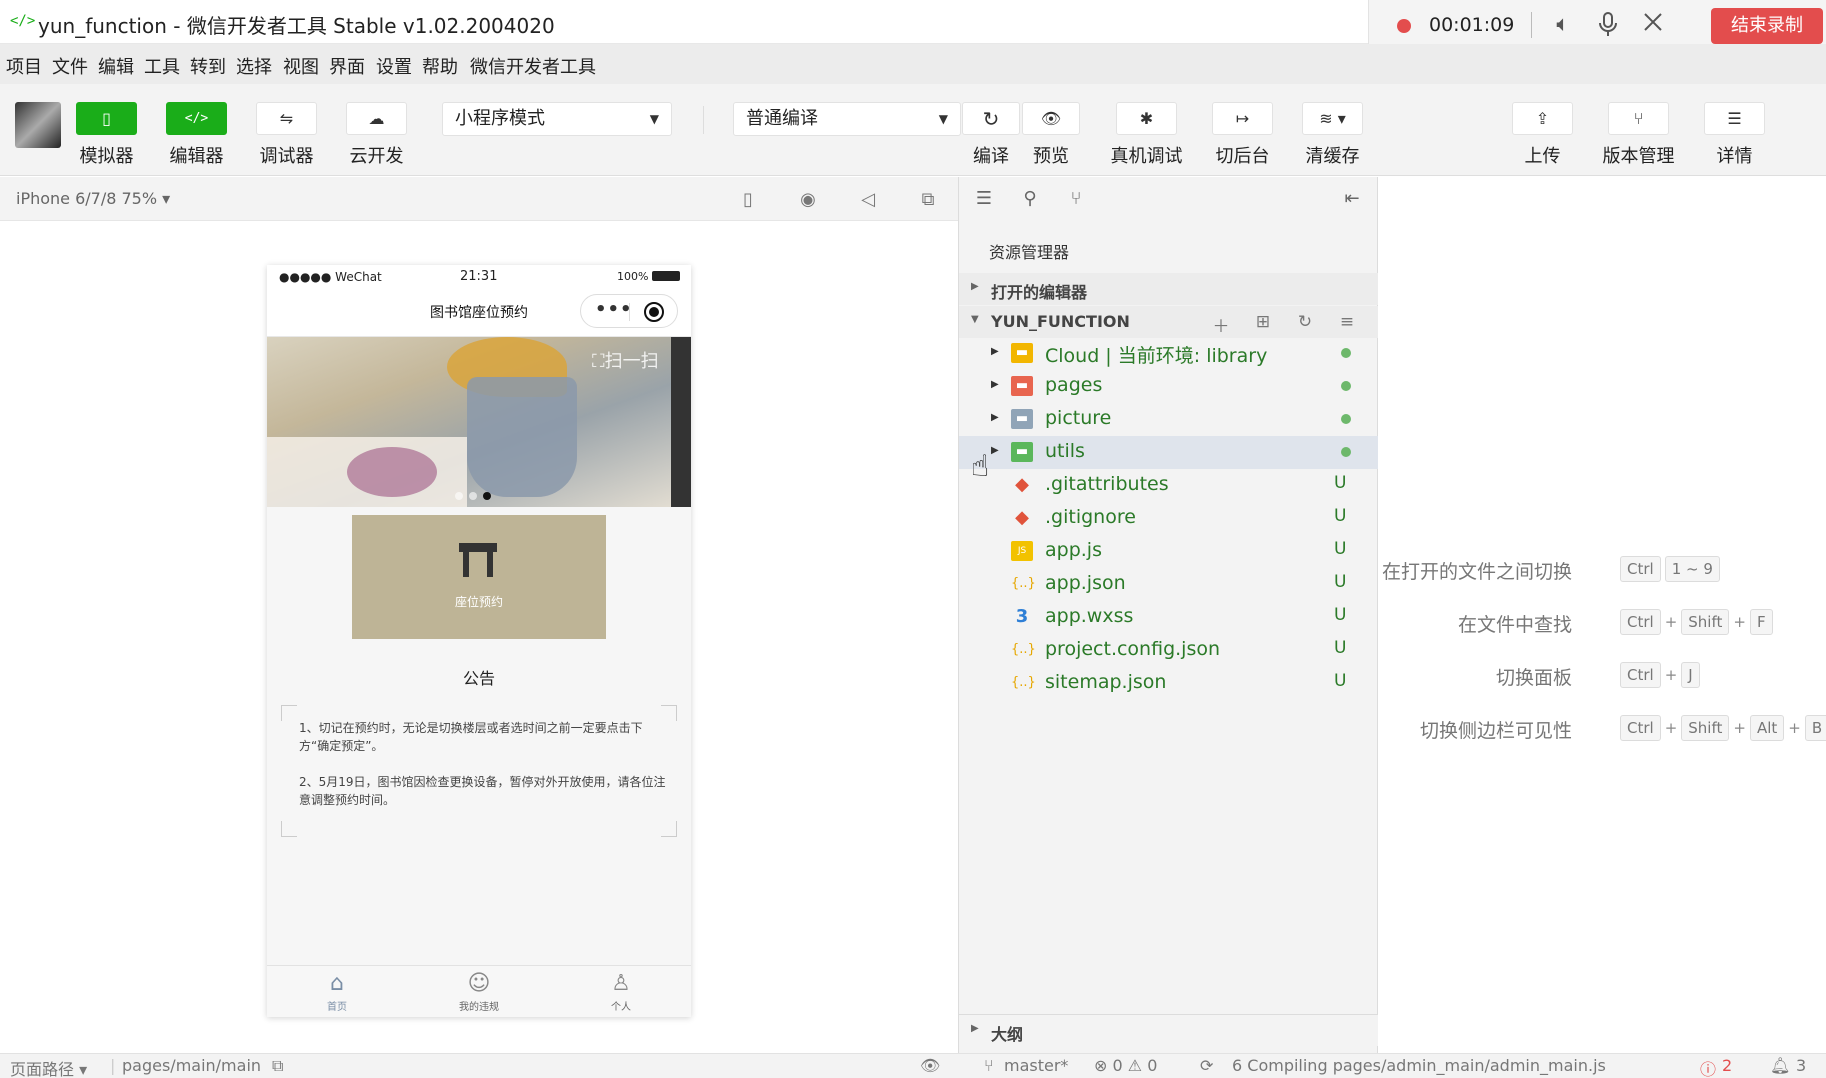 The width and height of the screenshot is (1826, 1078). Describe the element at coordinates (1169, 353) in the screenshot. I see `tree-folder-cloud: ▶ ▬ Cloud | 当前环境: library` at that location.